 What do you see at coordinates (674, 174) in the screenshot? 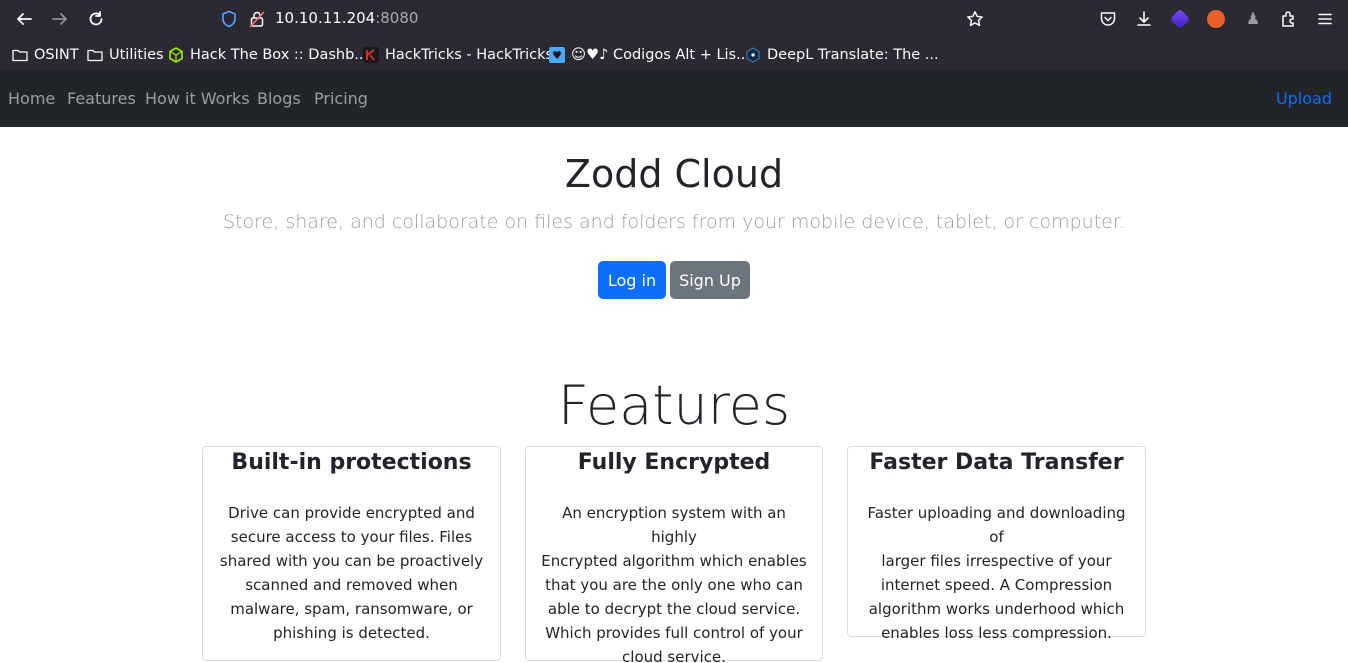
I see `hero-title: Zodd Cloud` at bounding box center [674, 174].